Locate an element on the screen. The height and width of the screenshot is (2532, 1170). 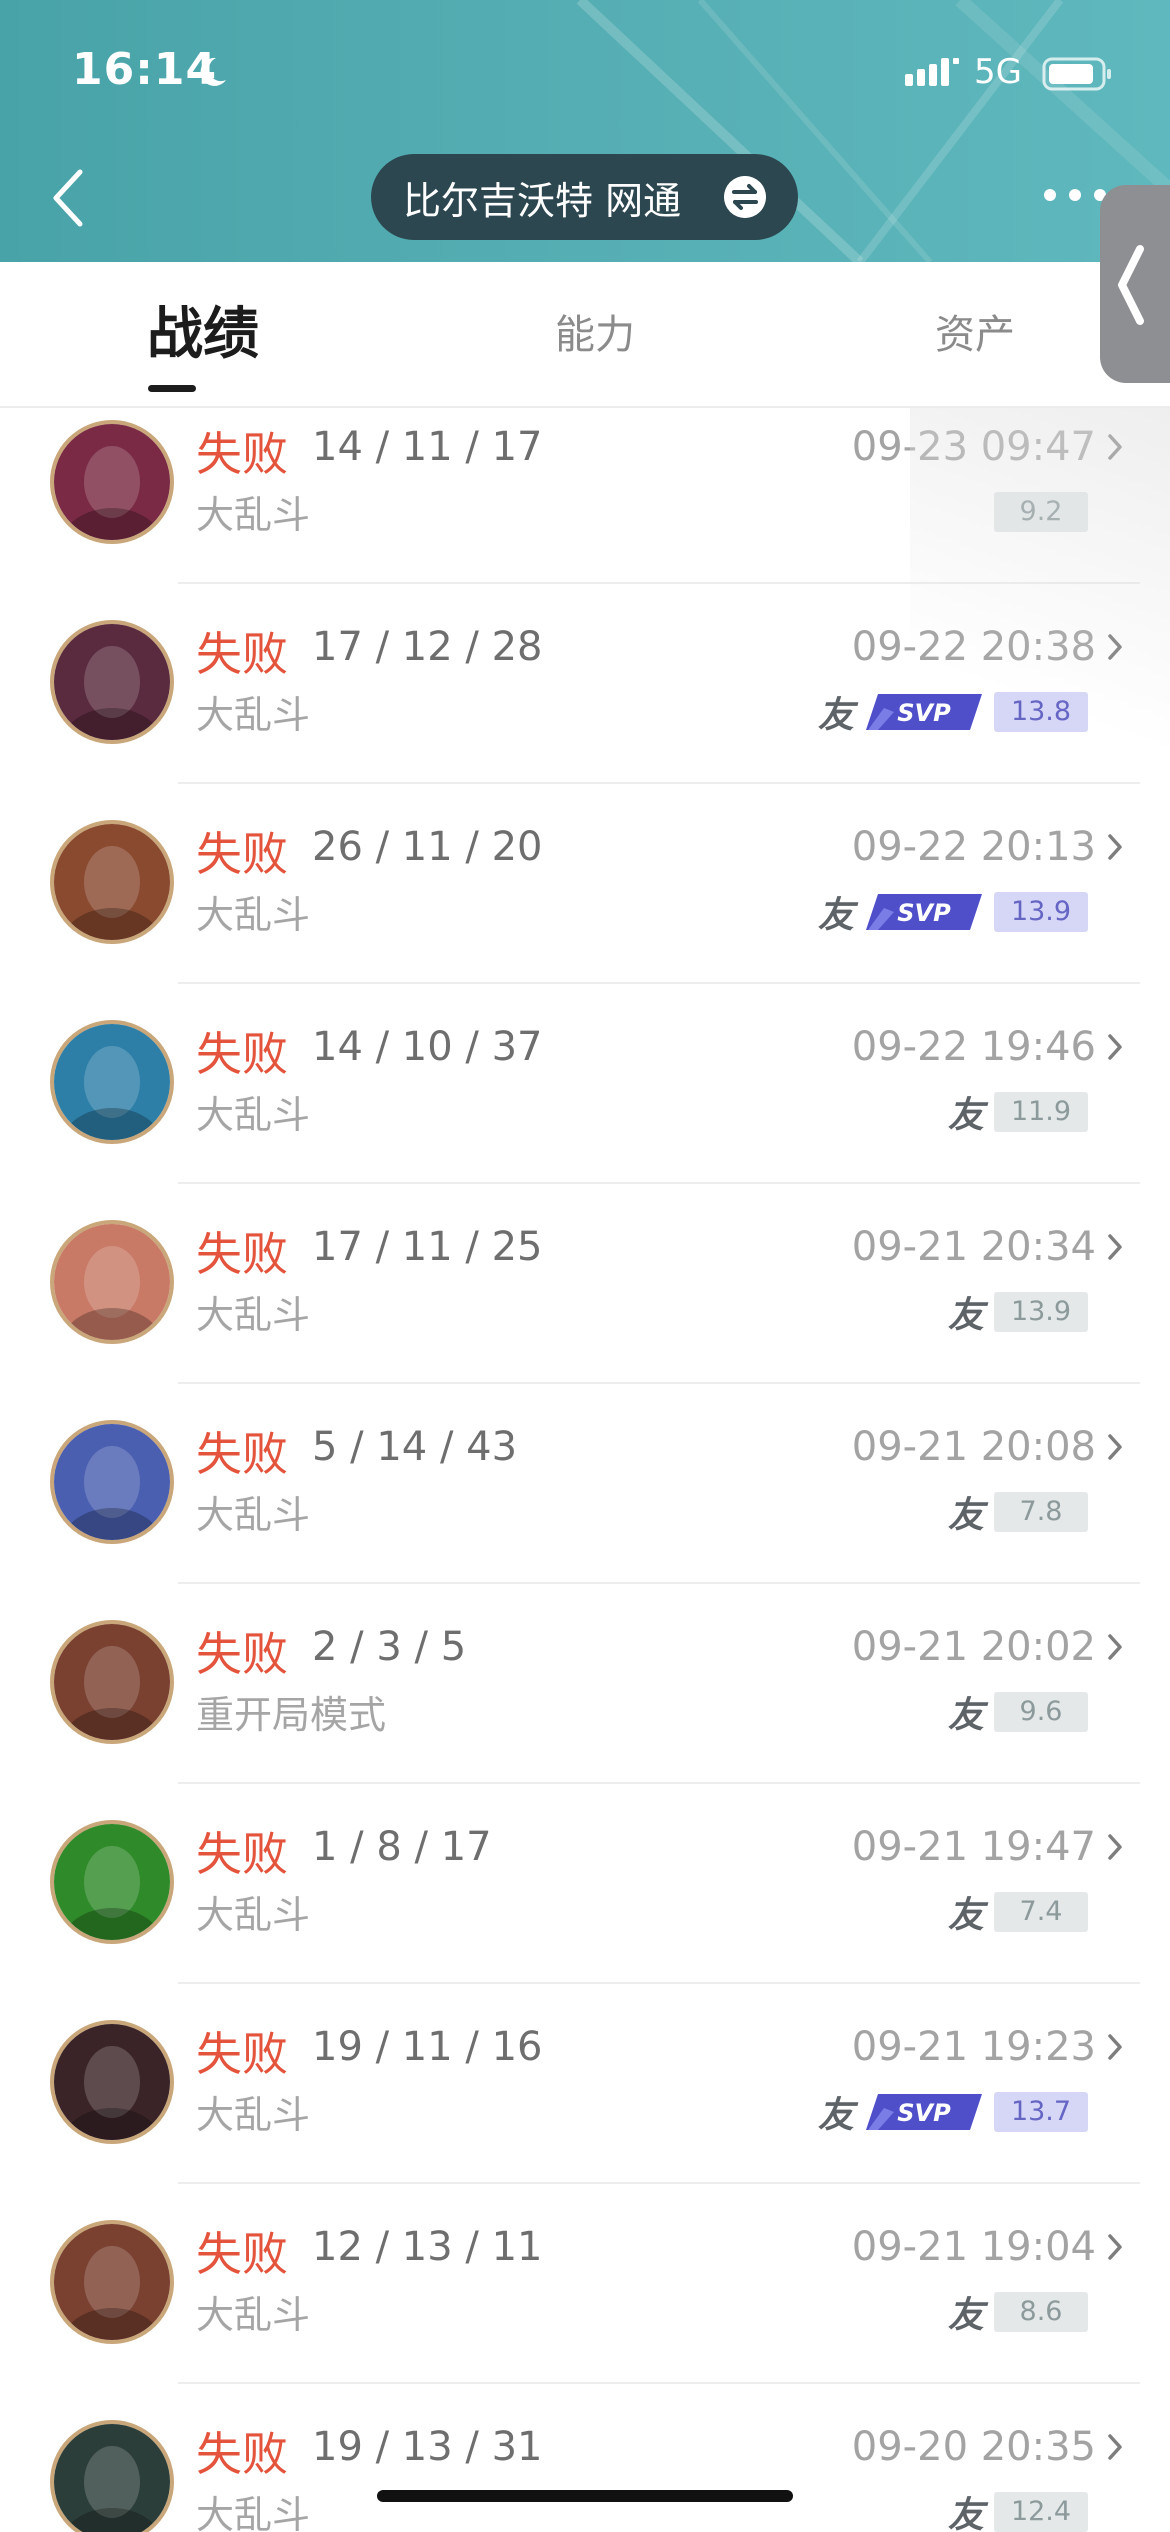
match-date: 09-21 19:47 is located at coordinates (973, 1847).